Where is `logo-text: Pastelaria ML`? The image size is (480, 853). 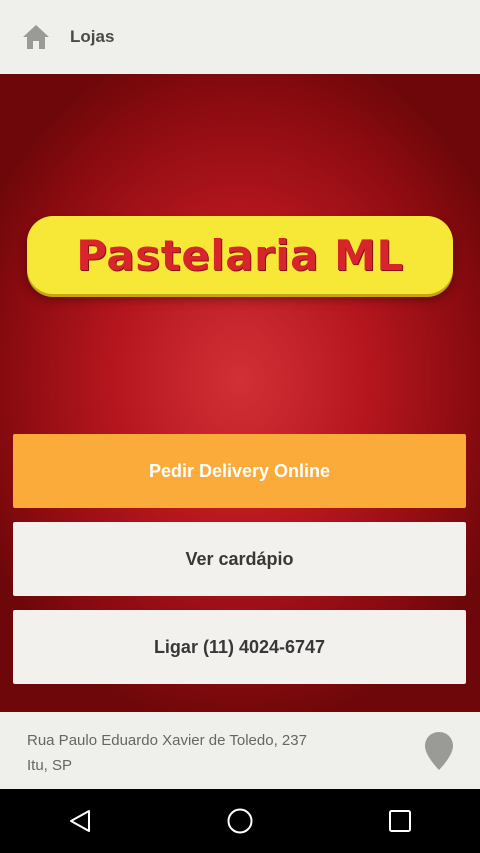
logo-text: Pastelaria ML is located at coordinates (240, 255).